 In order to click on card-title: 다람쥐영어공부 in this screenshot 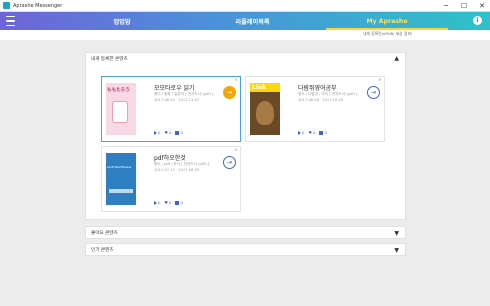, I will do `click(317, 87)`.